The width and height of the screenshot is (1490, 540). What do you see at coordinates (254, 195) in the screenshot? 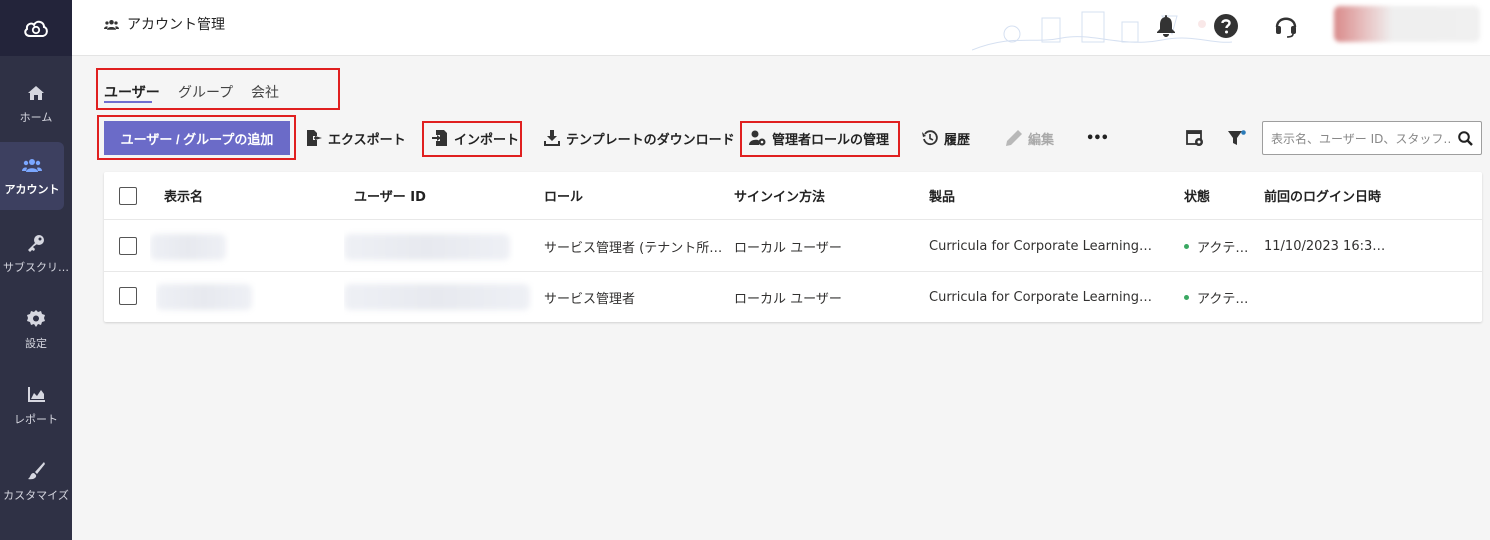
I see `column-header-display-name: 表示名` at bounding box center [254, 195].